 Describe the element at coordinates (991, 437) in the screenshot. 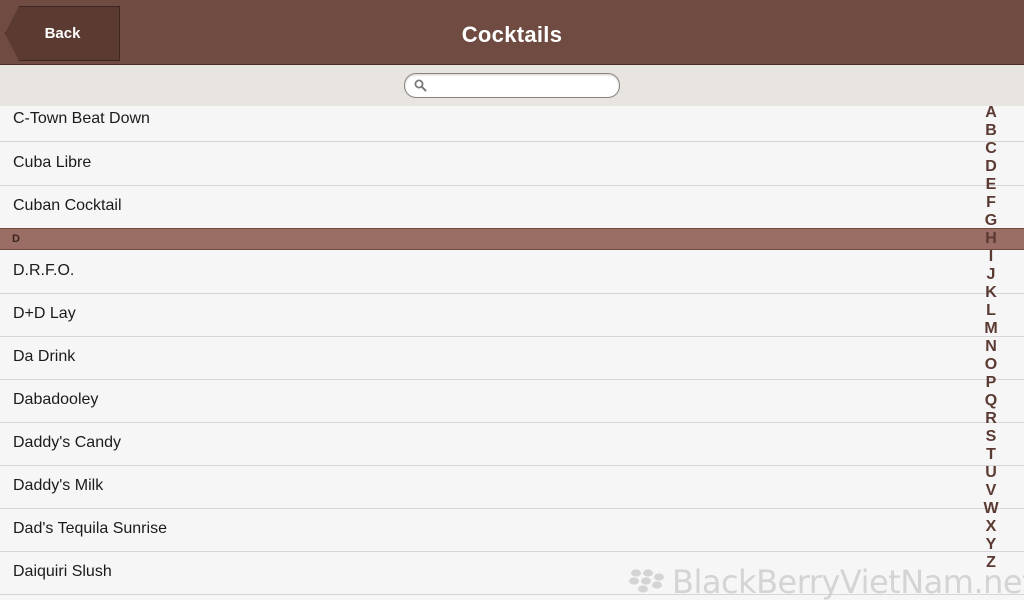

I see `index-letter-s: S` at that location.